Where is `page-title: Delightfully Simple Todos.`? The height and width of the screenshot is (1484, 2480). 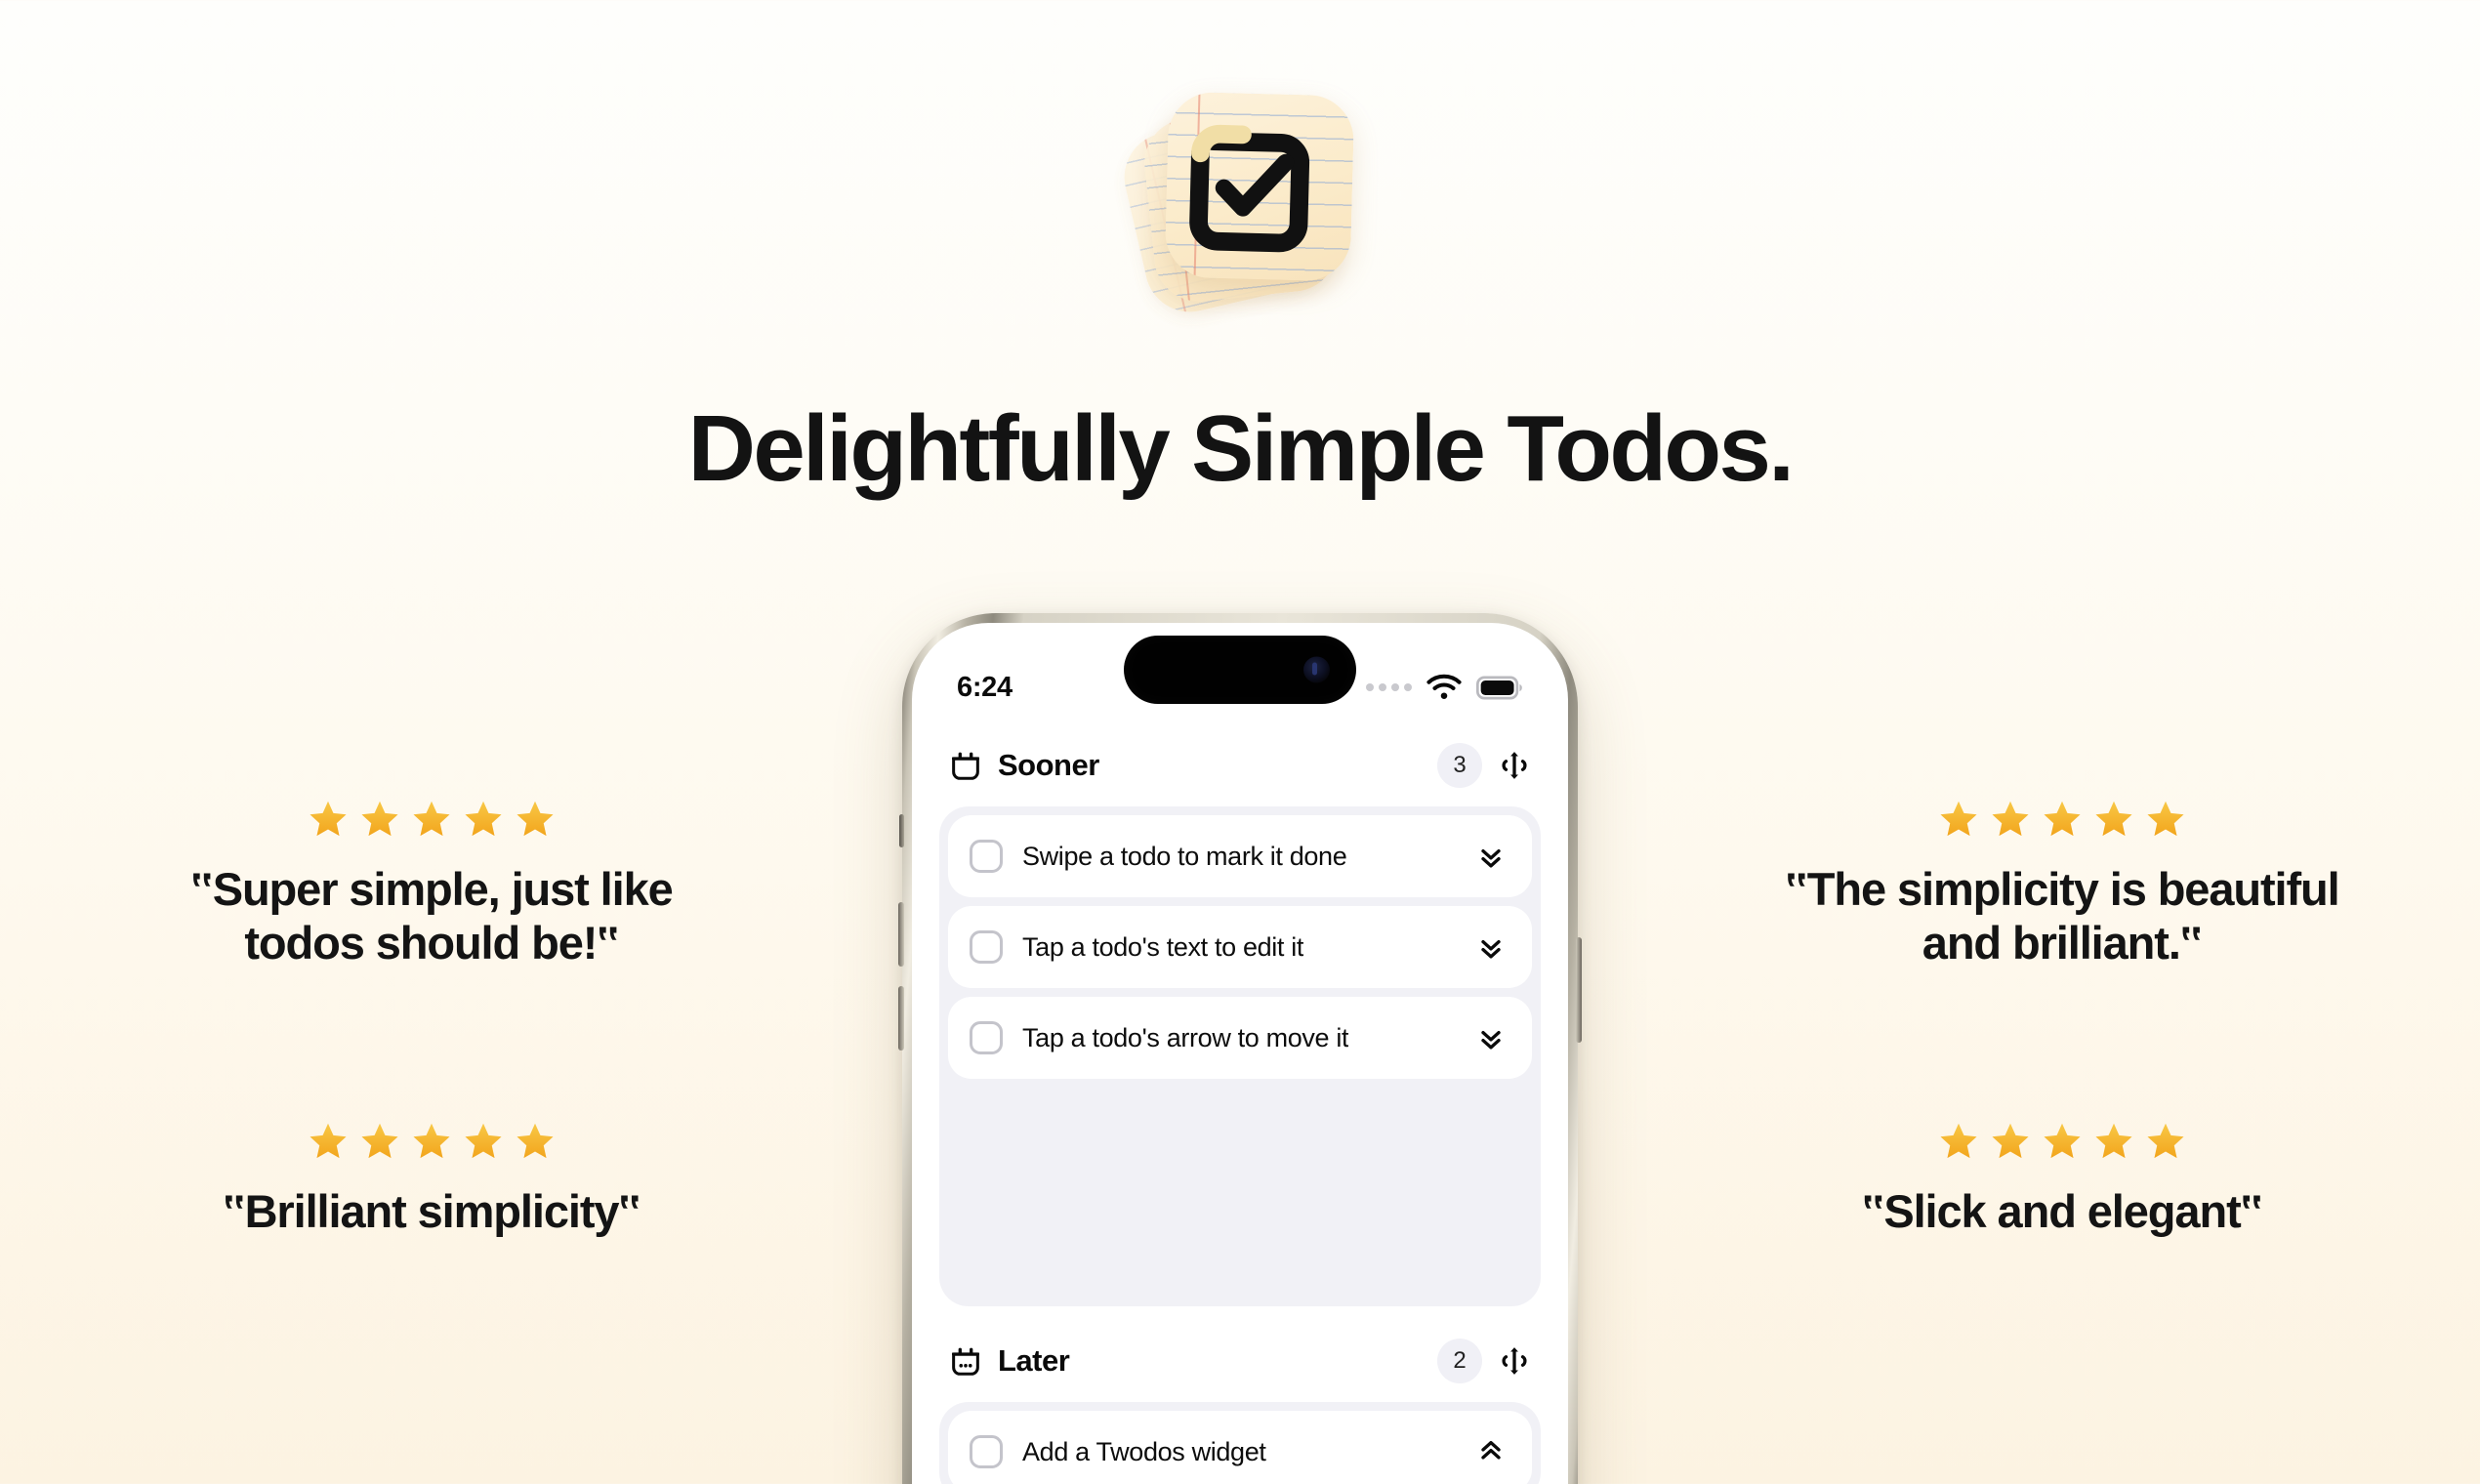 page-title: Delightfully Simple Todos. is located at coordinates (1241, 449).